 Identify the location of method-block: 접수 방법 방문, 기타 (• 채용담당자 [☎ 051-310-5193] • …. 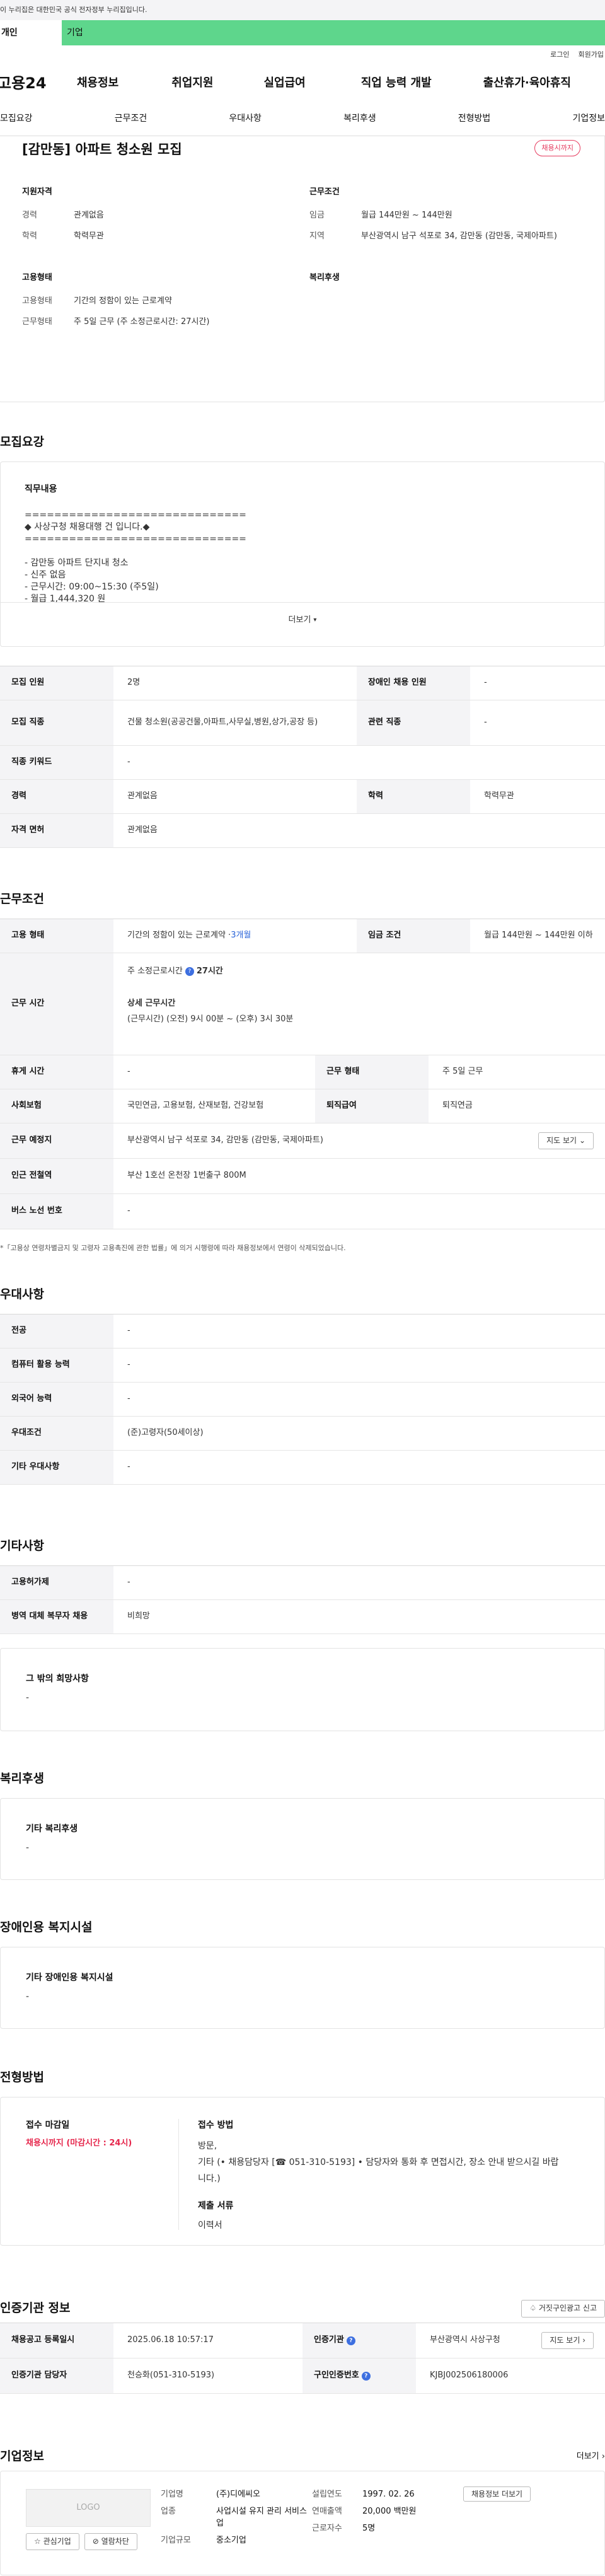
(373, 2175).